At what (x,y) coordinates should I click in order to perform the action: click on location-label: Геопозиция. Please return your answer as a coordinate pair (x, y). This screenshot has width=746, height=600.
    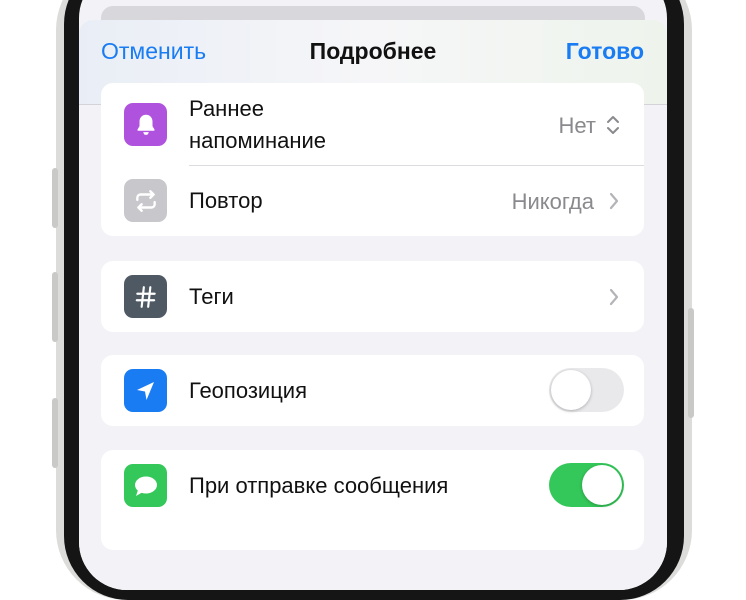
    Looking at the image, I should click on (248, 390).